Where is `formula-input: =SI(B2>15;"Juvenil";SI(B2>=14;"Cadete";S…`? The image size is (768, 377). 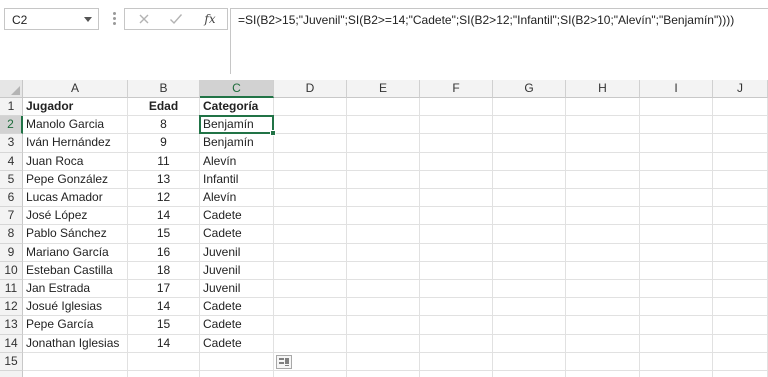 formula-input: =SI(B2>15;"Juvenil";SI(B2>=14;"Cadete";S… is located at coordinates (499, 41).